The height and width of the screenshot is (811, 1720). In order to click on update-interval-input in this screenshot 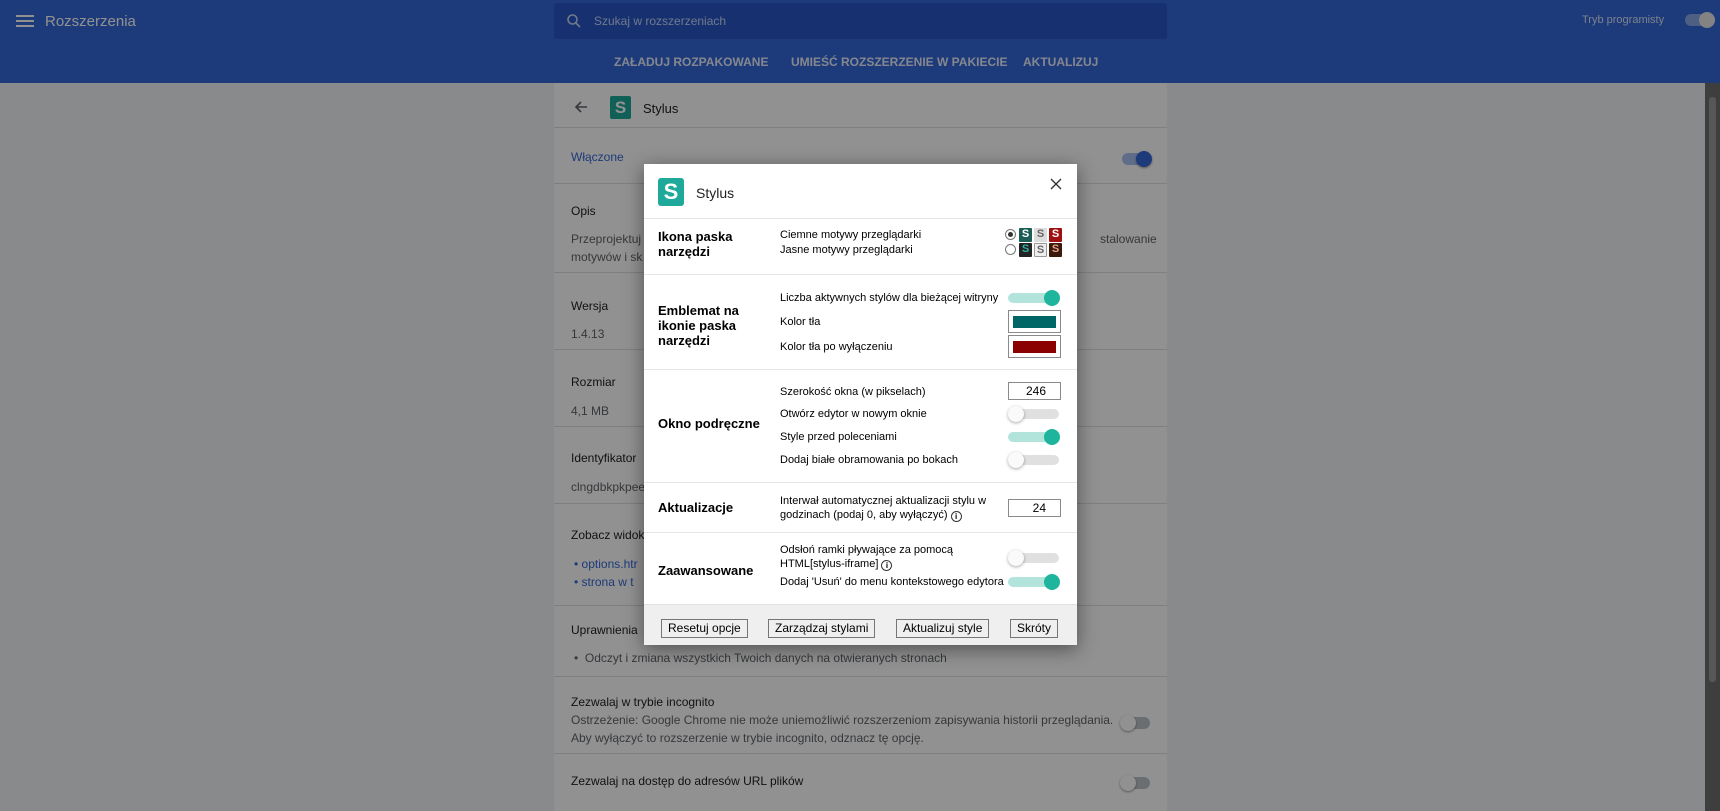, I will do `click(1034, 508)`.